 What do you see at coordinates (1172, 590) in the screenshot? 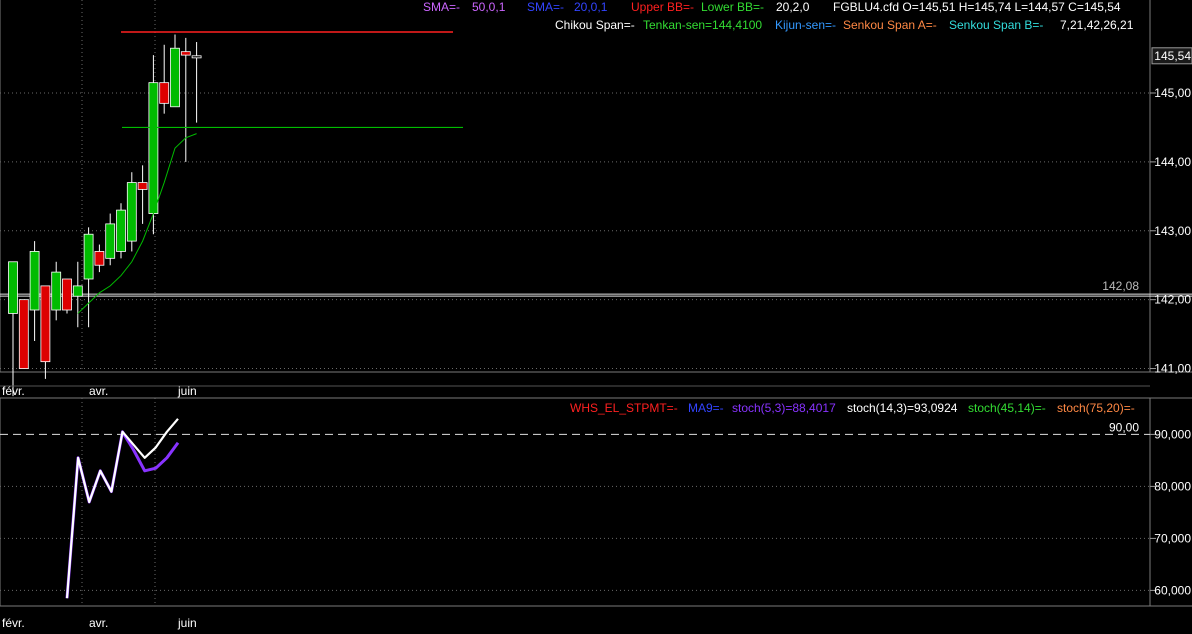
I see `stoch-tick-label: 60,000` at bounding box center [1172, 590].